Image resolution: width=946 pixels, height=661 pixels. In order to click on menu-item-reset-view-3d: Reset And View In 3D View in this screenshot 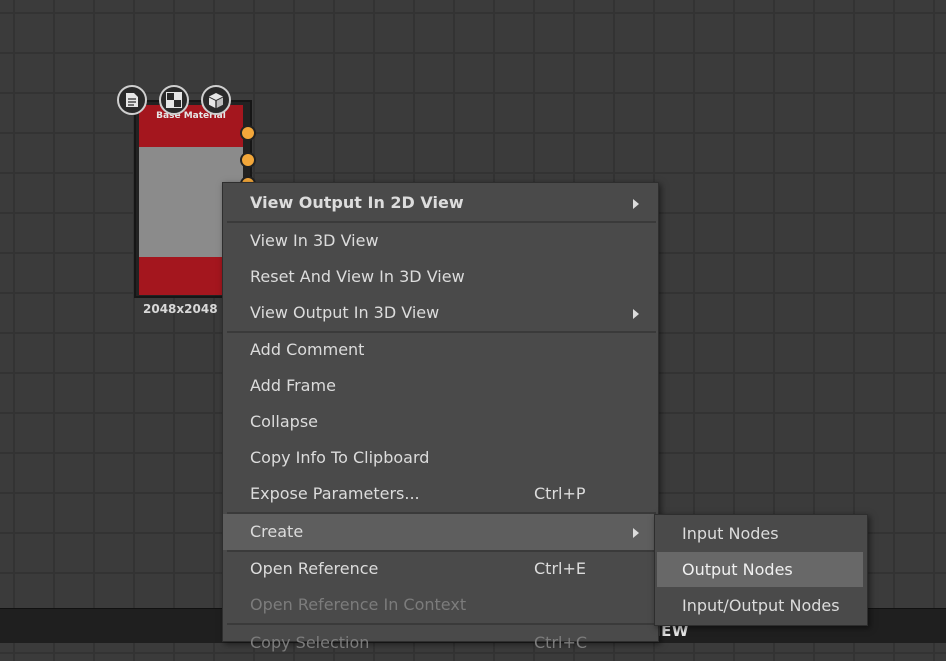, I will do `click(440, 277)`.